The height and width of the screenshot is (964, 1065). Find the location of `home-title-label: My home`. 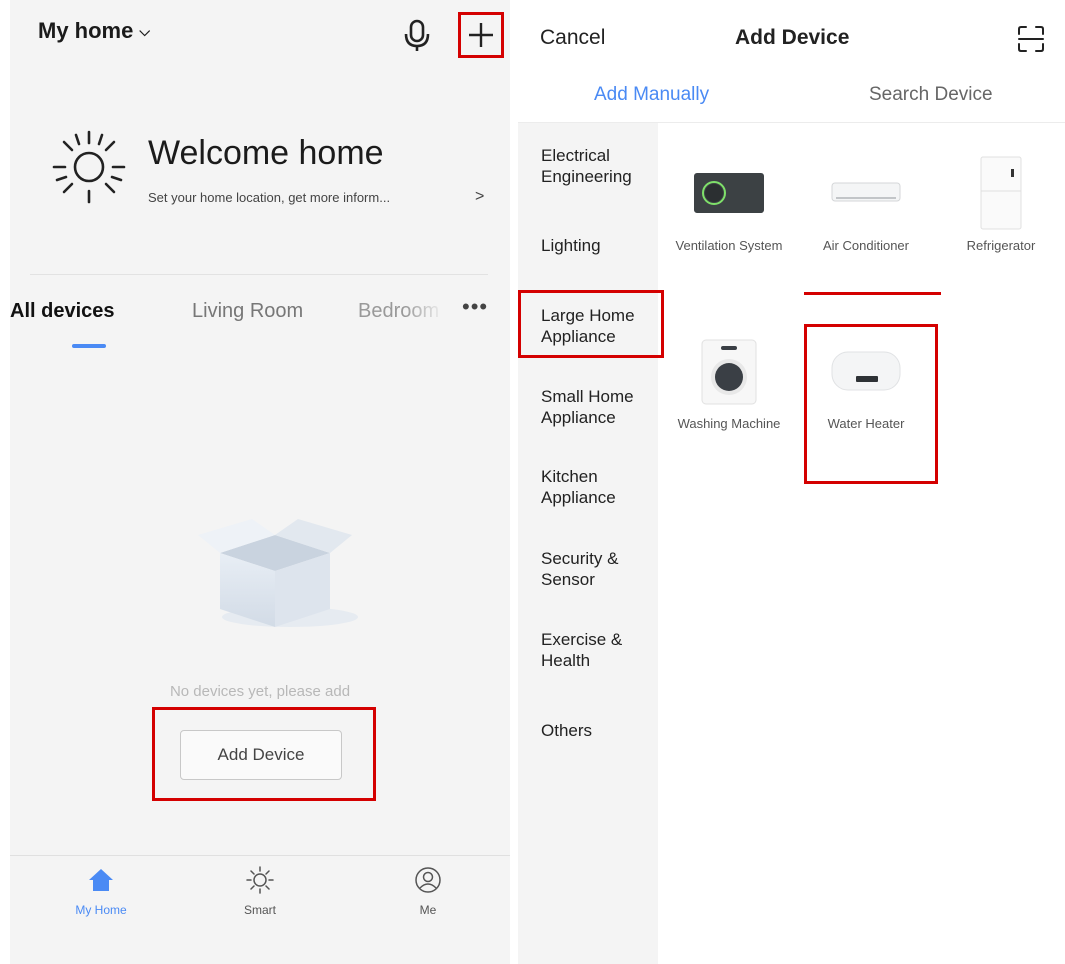

home-title-label: My home is located at coordinates (86, 30).